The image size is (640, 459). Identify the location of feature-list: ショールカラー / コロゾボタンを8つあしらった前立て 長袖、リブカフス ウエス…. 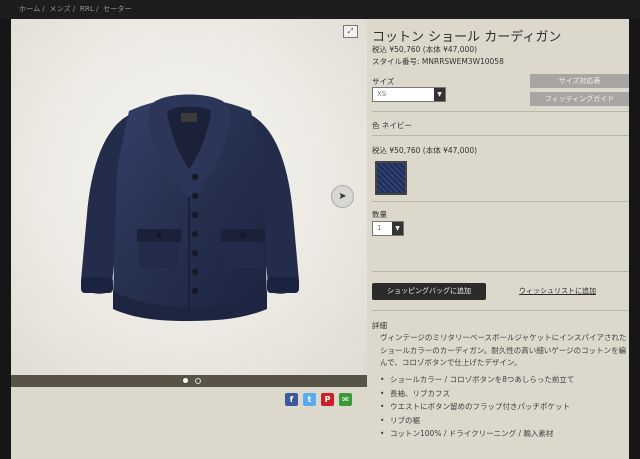
(504, 407).